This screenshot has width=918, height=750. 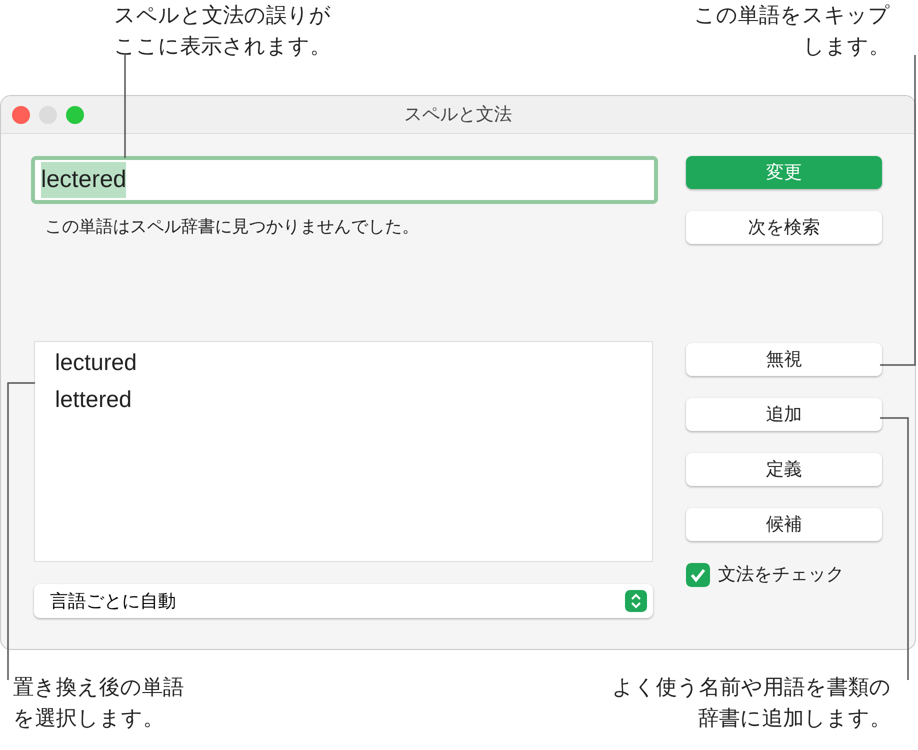 What do you see at coordinates (222, 31) in the screenshot?
I see `callout-text: スペルと文法の誤りが ここに表示されます。` at bounding box center [222, 31].